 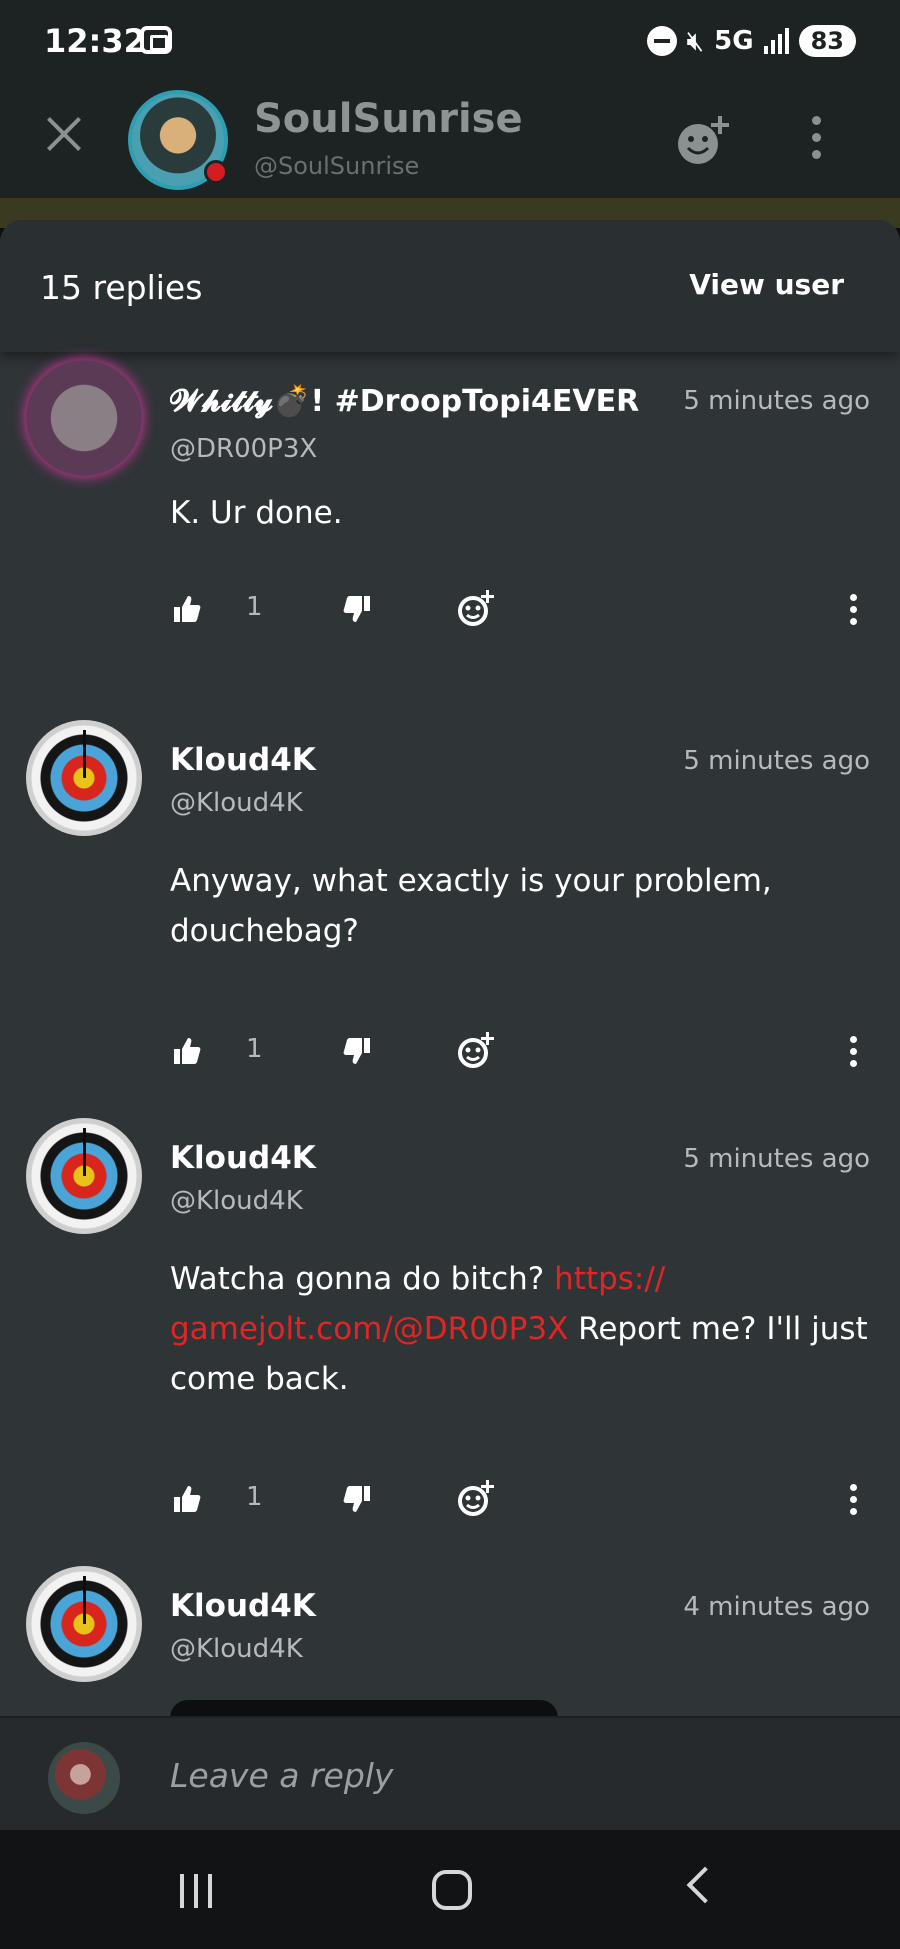 What do you see at coordinates (705, 1885) in the screenshot?
I see `back-icon` at bounding box center [705, 1885].